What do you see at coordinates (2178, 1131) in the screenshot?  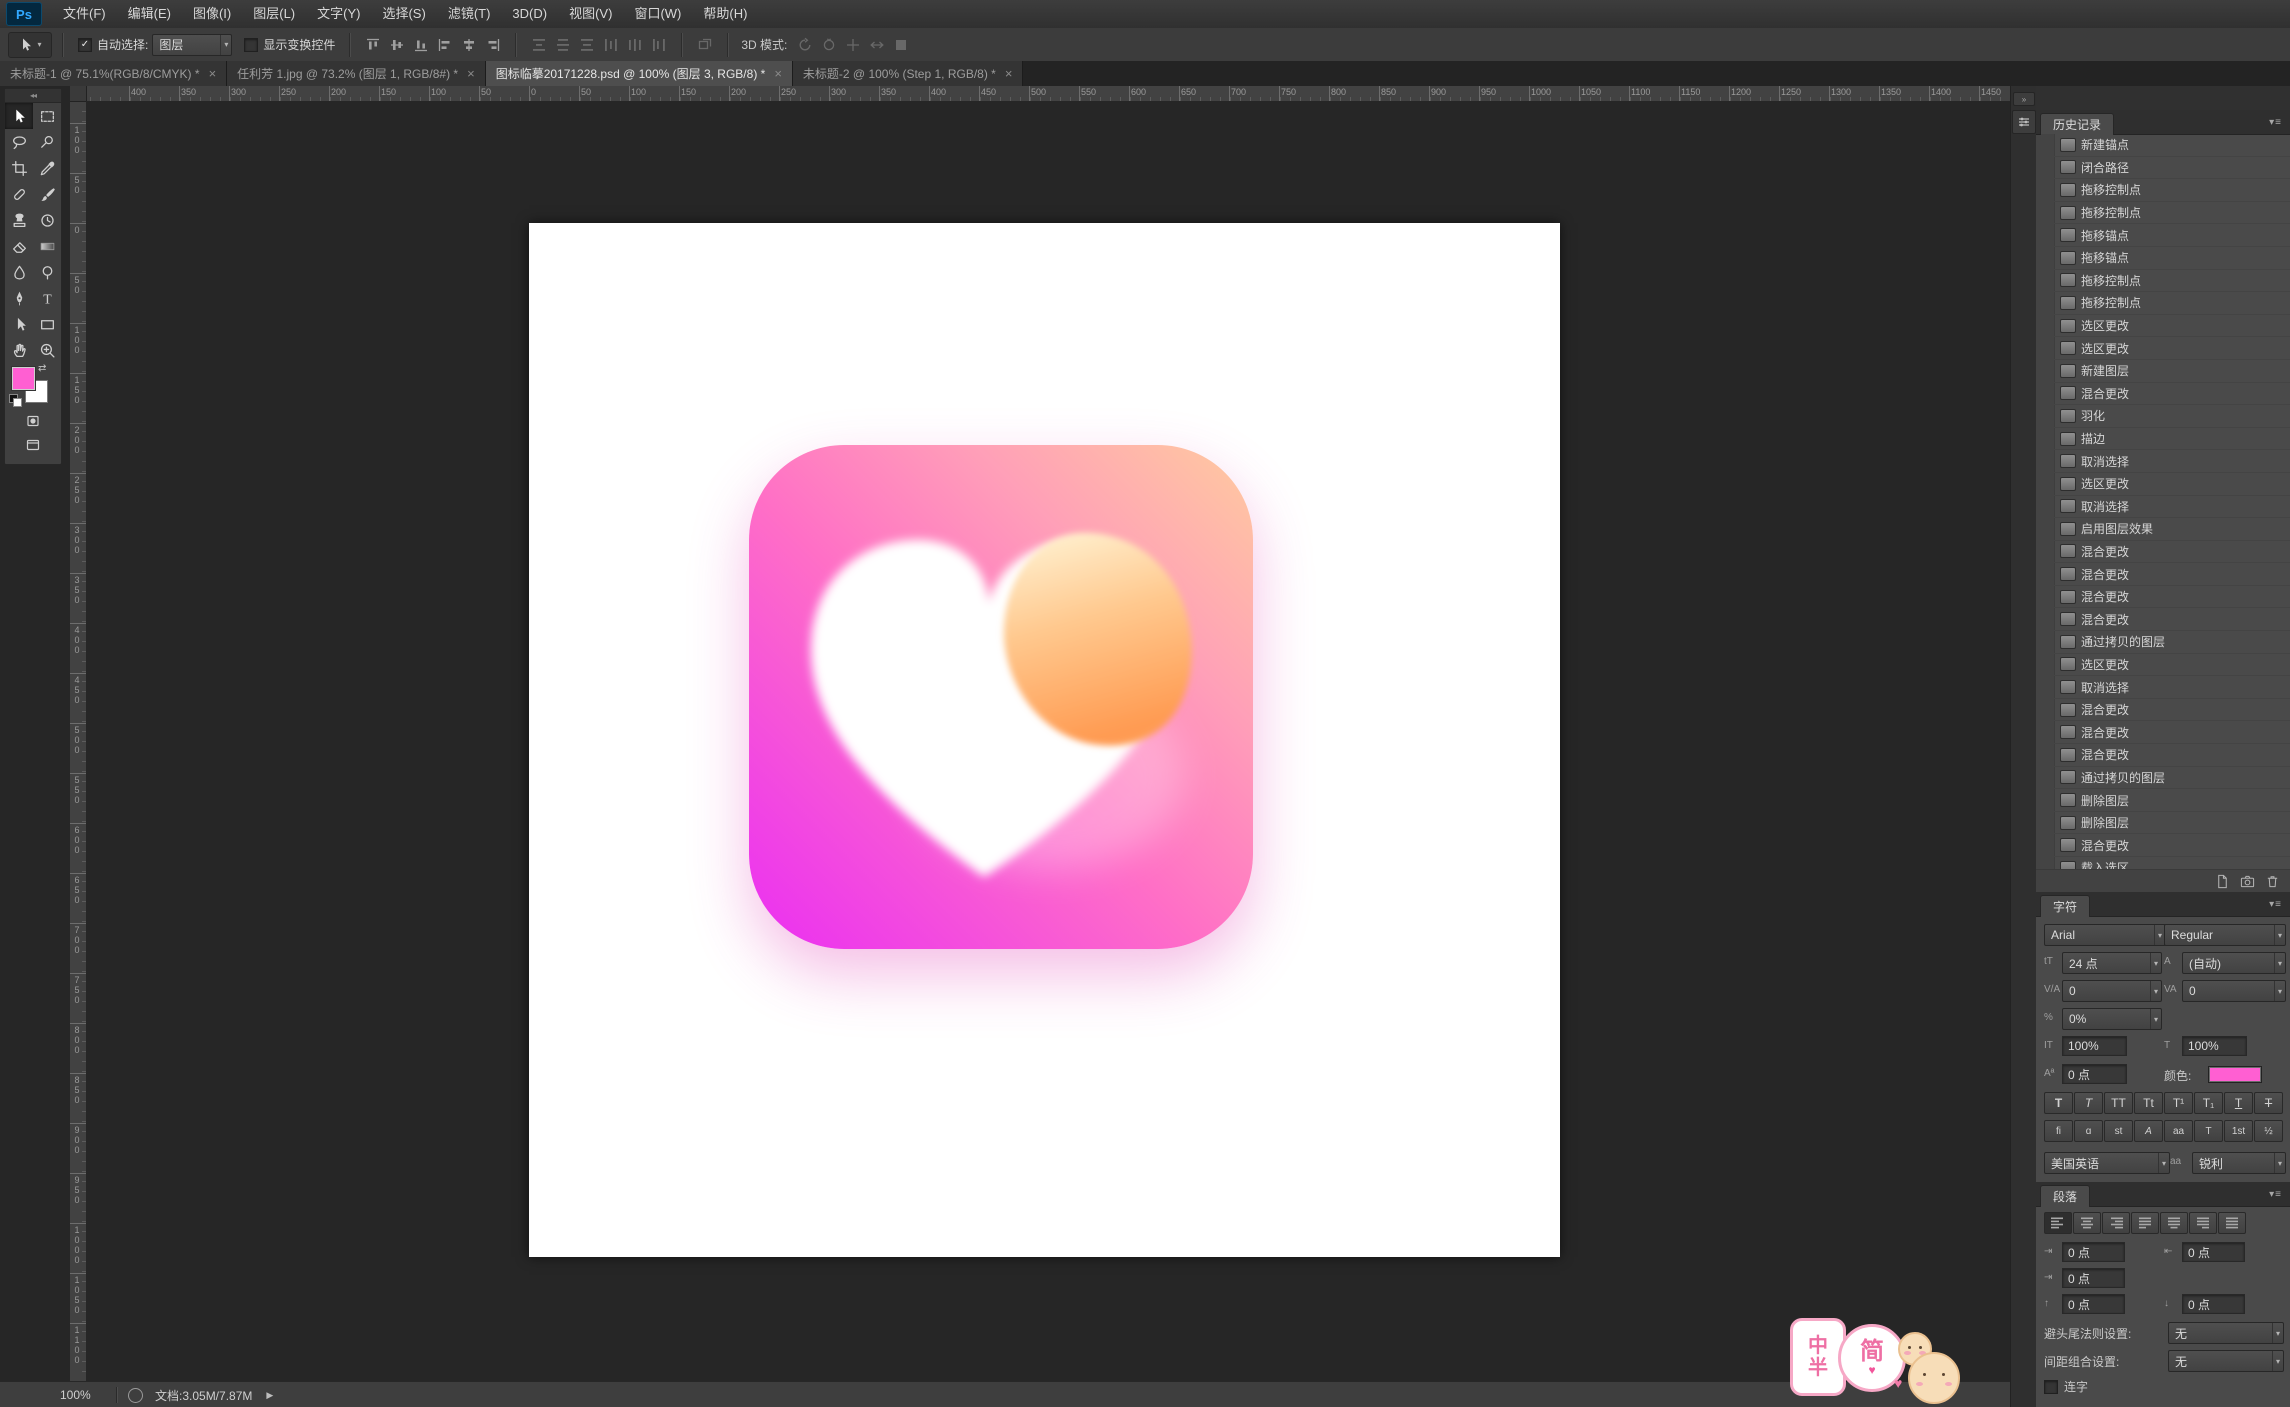 I see `stylistic-alternates-button: aa` at bounding box center [2178, 1131].